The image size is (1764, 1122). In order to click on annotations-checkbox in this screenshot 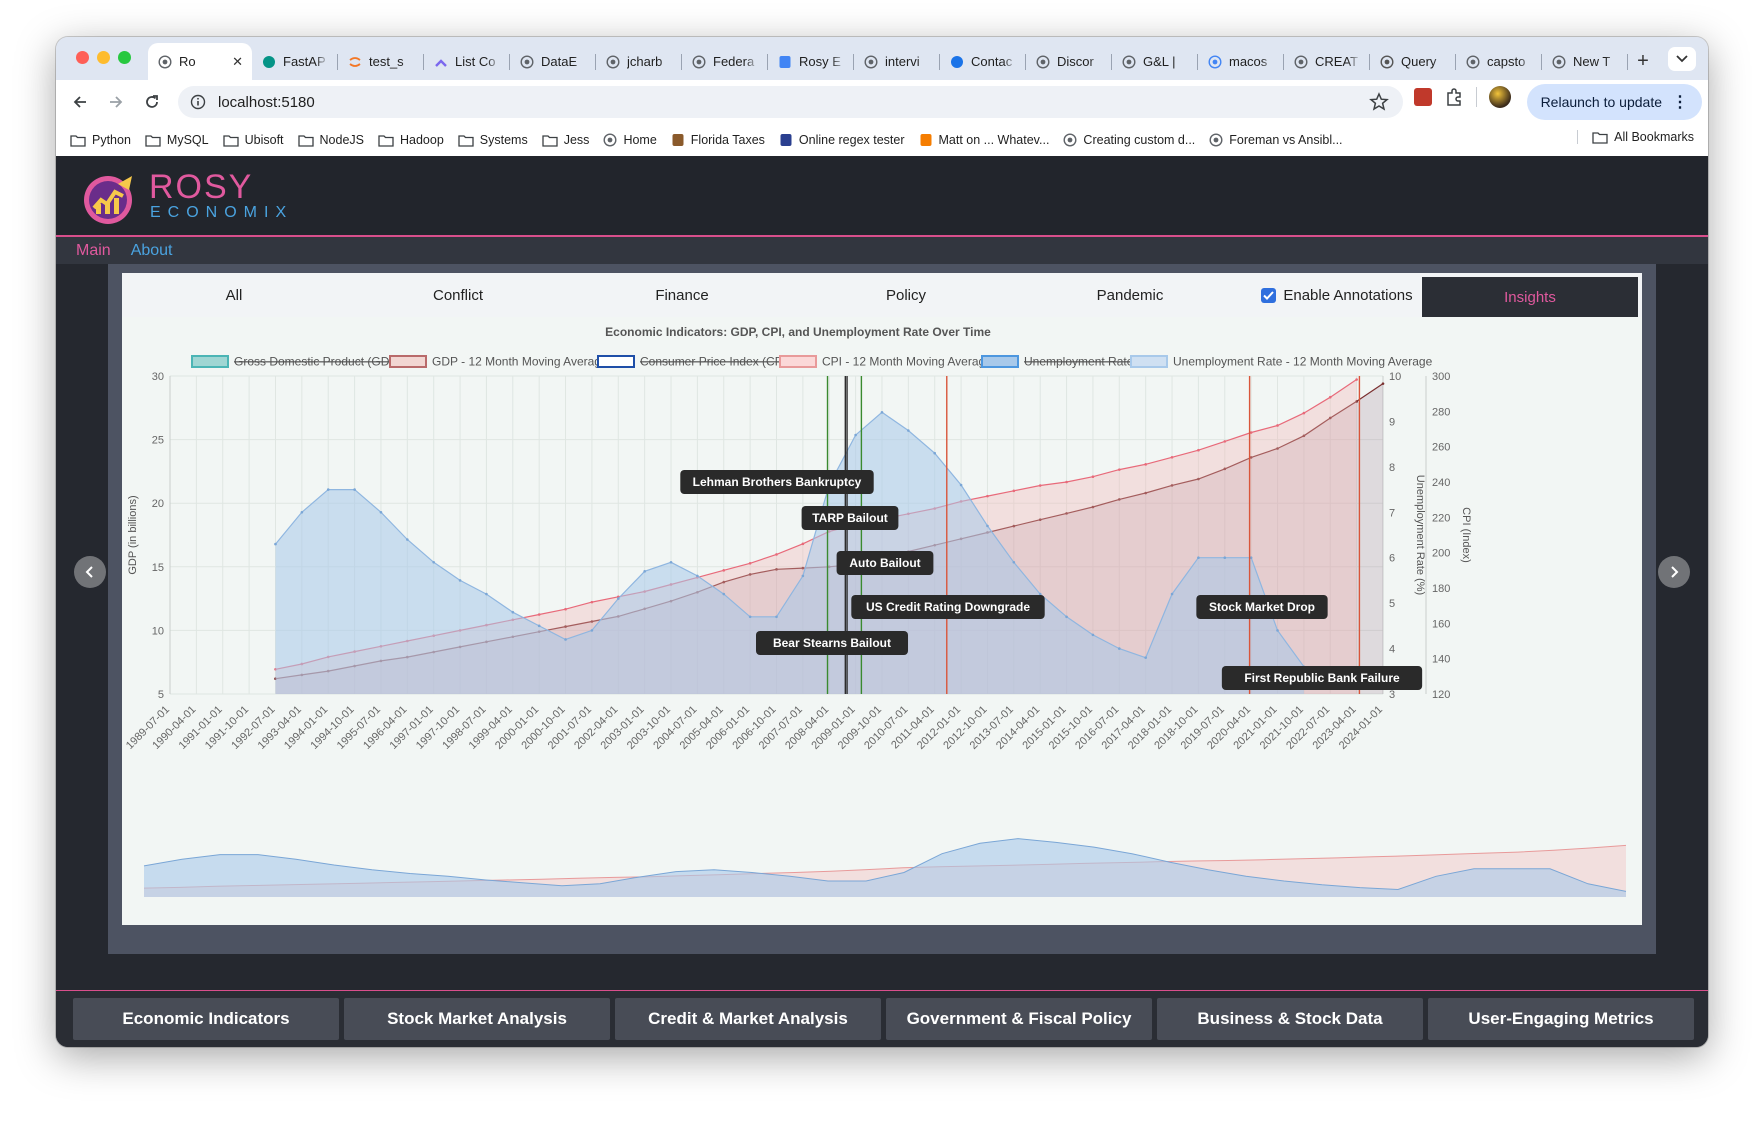, I will do `click(1269, 295)`.